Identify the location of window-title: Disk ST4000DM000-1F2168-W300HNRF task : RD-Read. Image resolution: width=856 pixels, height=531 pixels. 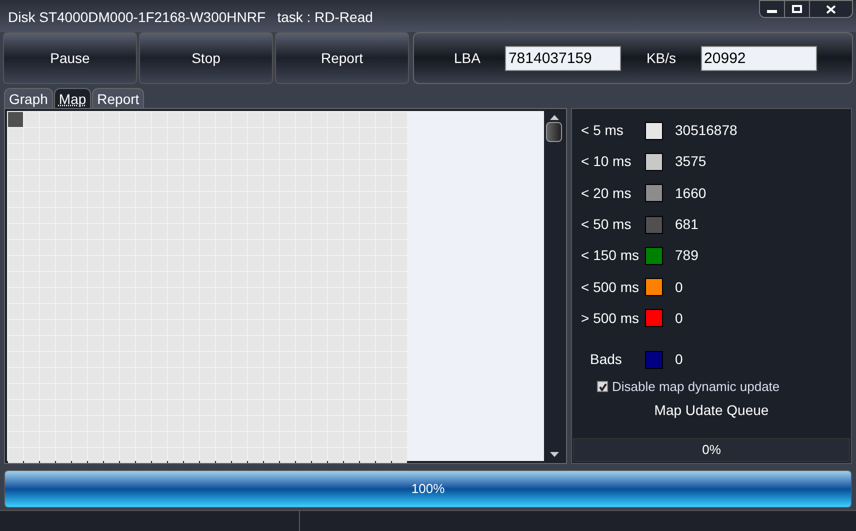
(190, 17).